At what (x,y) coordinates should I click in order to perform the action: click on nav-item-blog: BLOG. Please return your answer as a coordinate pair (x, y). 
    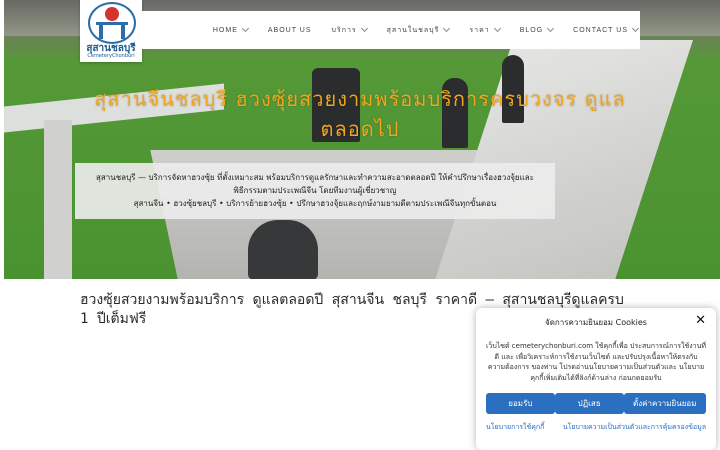
    Looking at the image, I should click on (537, 29).